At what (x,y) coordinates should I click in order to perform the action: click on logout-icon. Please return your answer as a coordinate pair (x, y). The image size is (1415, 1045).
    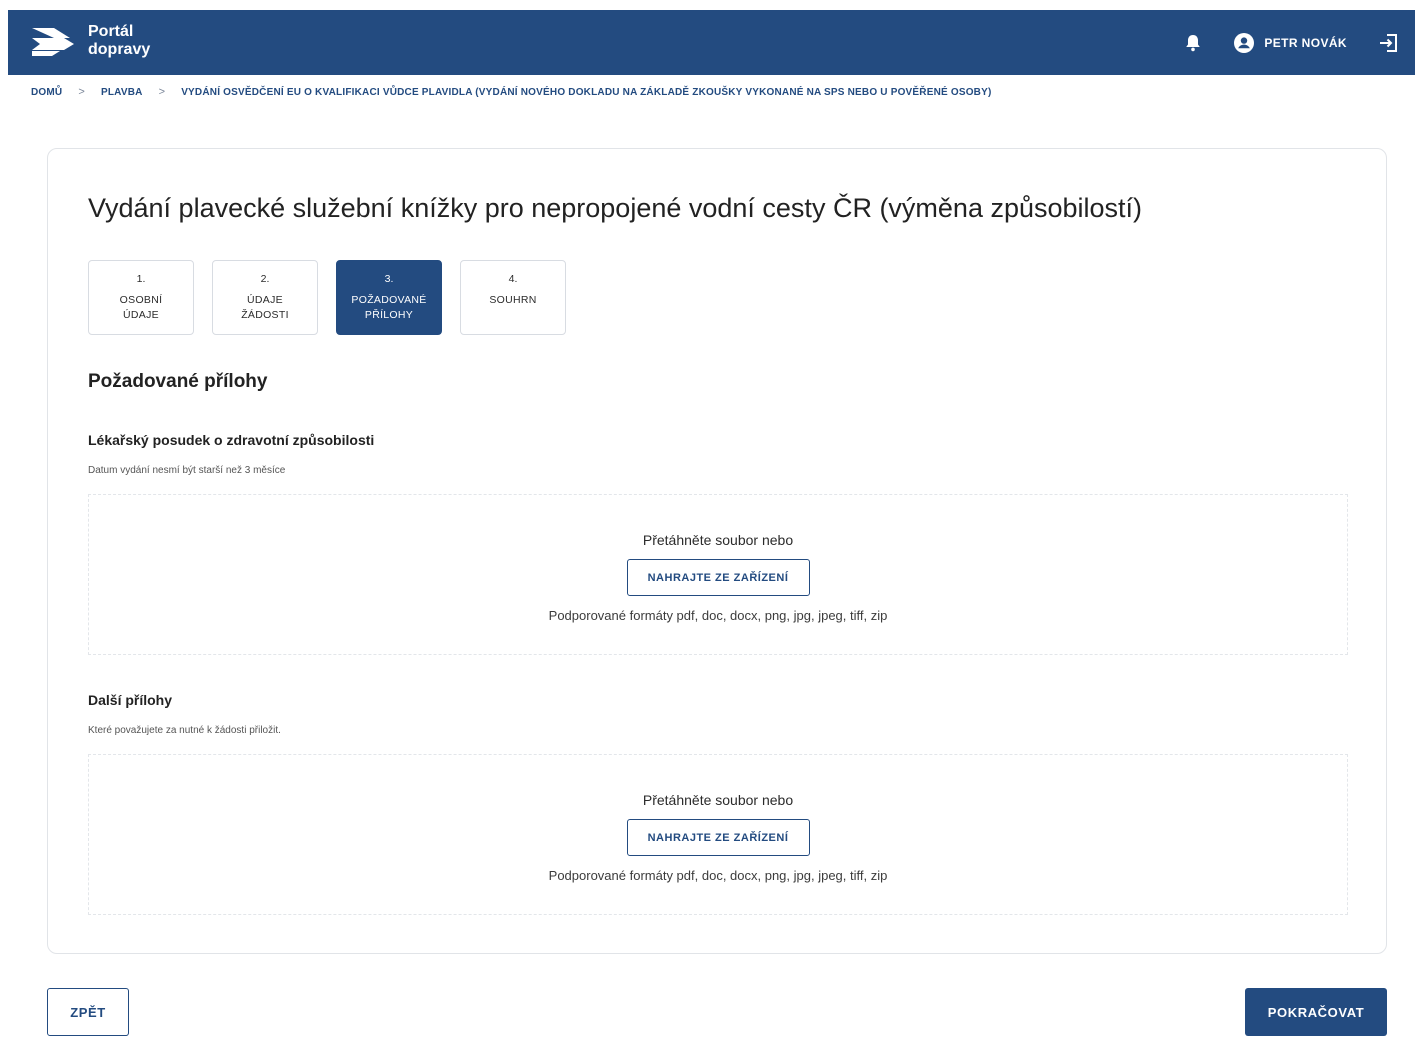
    Looking at the image, I should click on (1389, 43).